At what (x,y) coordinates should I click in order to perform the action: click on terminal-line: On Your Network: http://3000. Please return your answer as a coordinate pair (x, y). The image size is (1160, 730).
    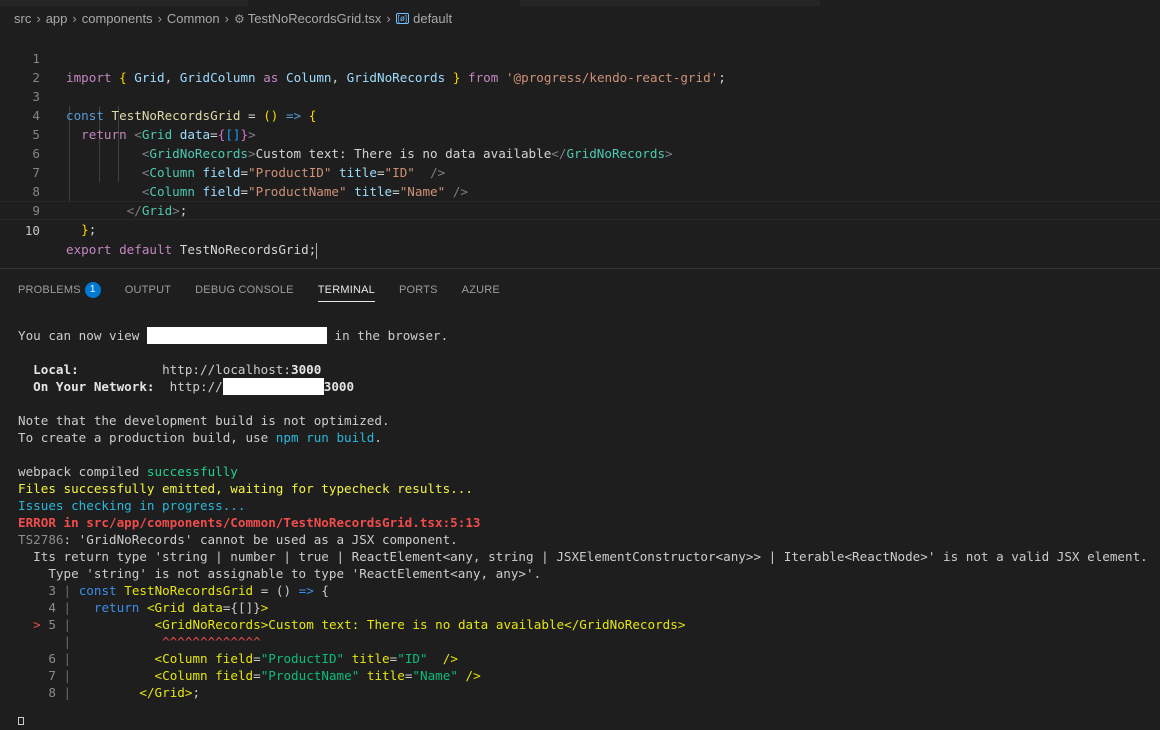
    Looking at the image, I should click on (194, 386).